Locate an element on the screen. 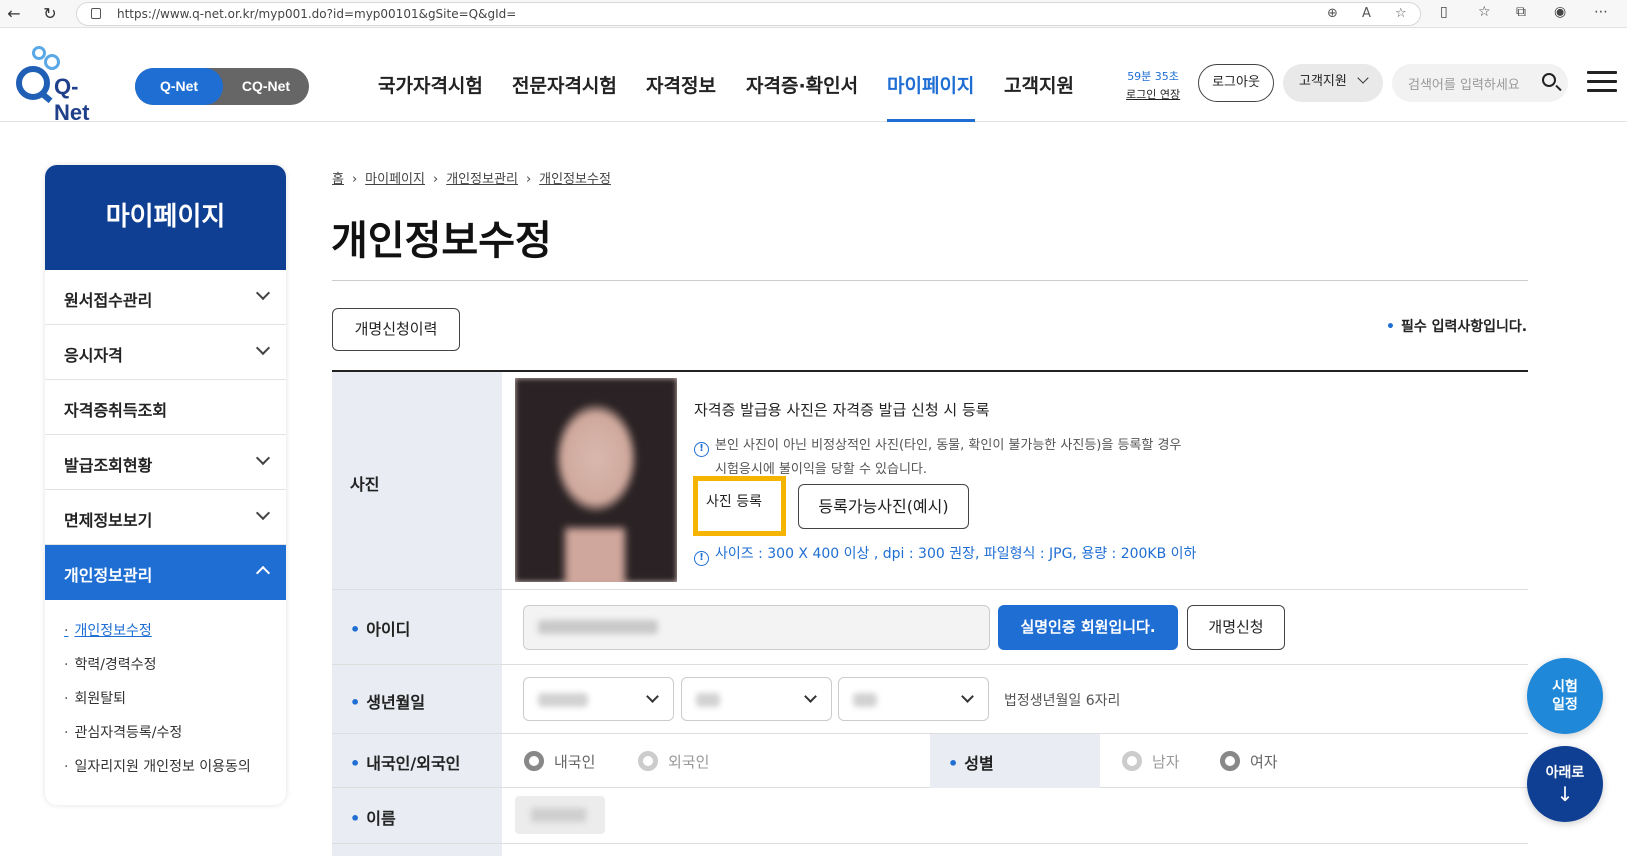 This screenshot has width=1627, height=856. more-icon: ⋯ is located at coordinates (1601, 12).